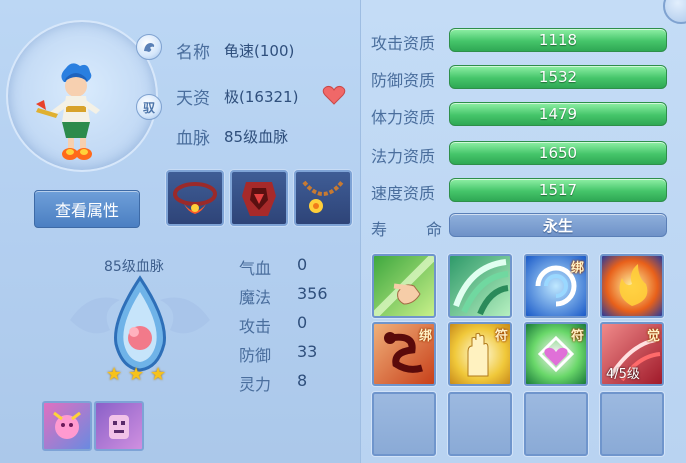 The height and width of the screenshot is (463, 686). I want to click on skill-tag: 觉, so click(653, 336).